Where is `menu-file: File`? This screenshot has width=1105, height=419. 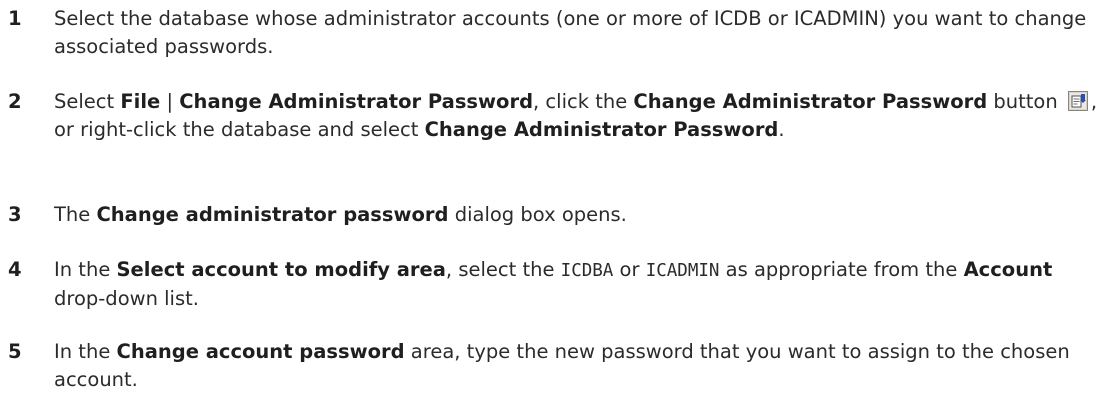 menu-file: File is located at coordinates (140, 101).